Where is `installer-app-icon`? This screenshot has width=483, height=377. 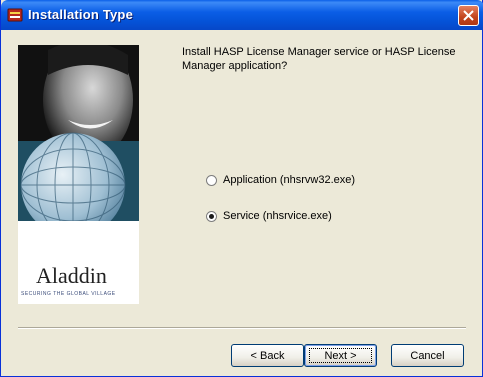
installer-app-icon is located at coordinates (15, 15).